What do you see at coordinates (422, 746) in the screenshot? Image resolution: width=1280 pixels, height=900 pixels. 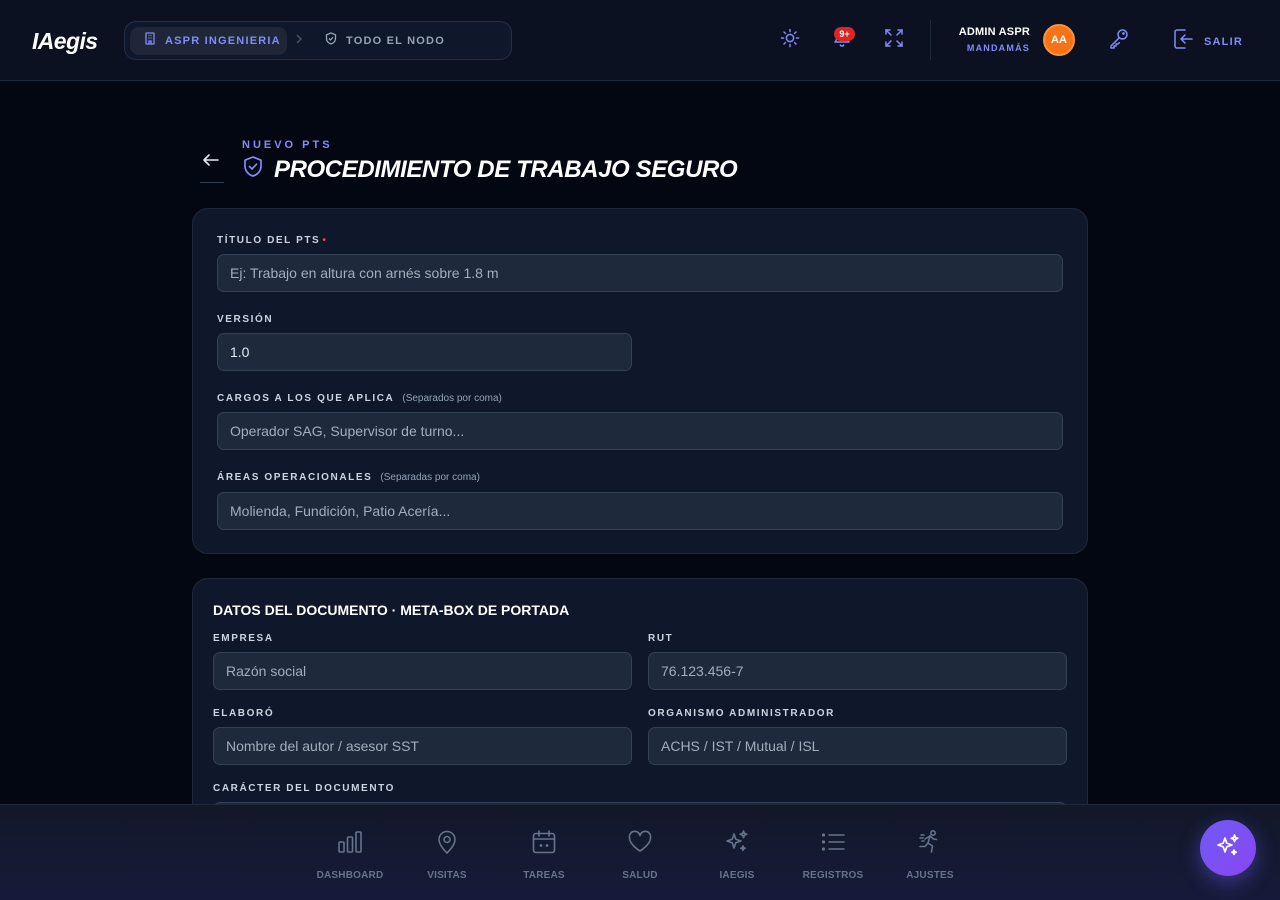 I see `elaboro-input` at bounding box center [422, 746].